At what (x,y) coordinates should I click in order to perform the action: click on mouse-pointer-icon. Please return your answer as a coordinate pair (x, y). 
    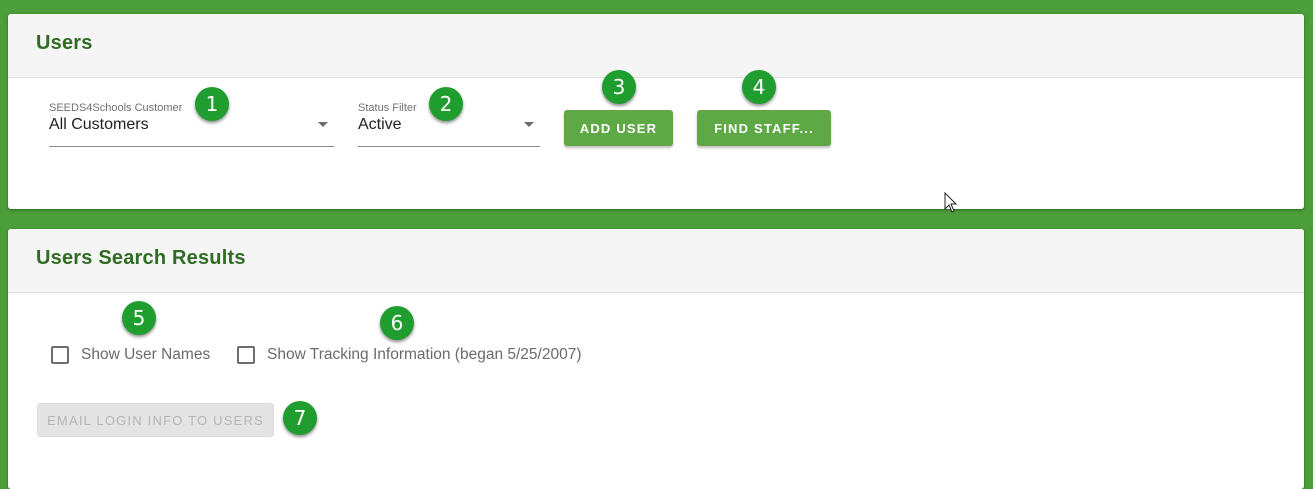
    Looking at the image, I should click on (951, 202).